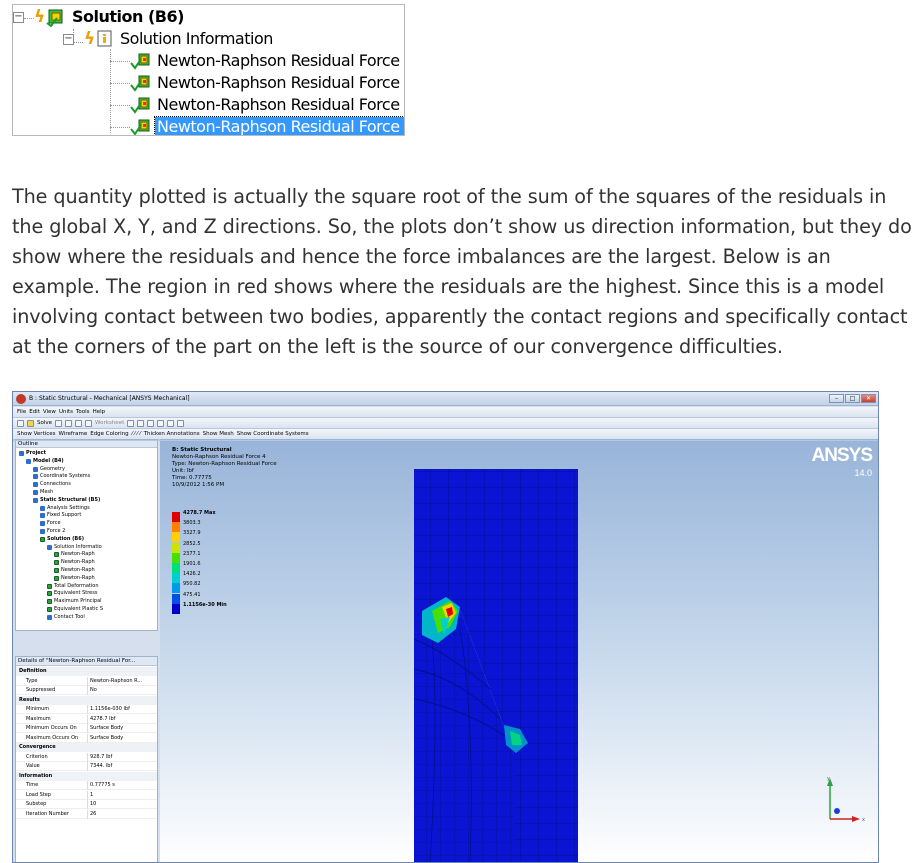 The image size is (919, 863). Describe the element at coordinates (852, 398) in the screenshot. I see `maximize-button: □` at that location.